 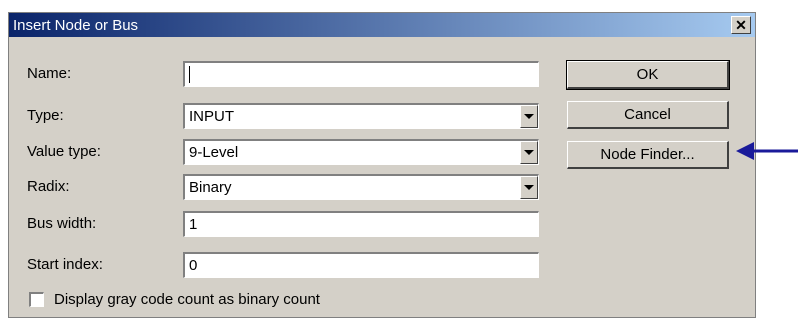 What do you see at coordinates (193, 265) in the screenshot?
I see `start-index-value: 0` at bounding box center [193, 265].